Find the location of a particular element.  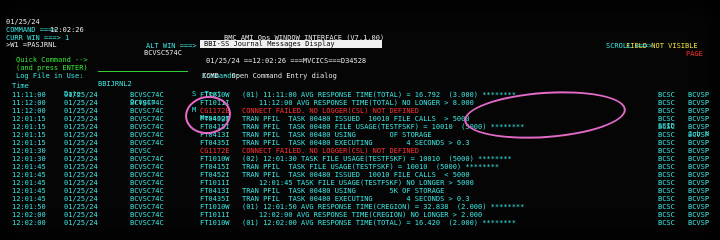

quick-command-input is located at coordinates (143, 68).